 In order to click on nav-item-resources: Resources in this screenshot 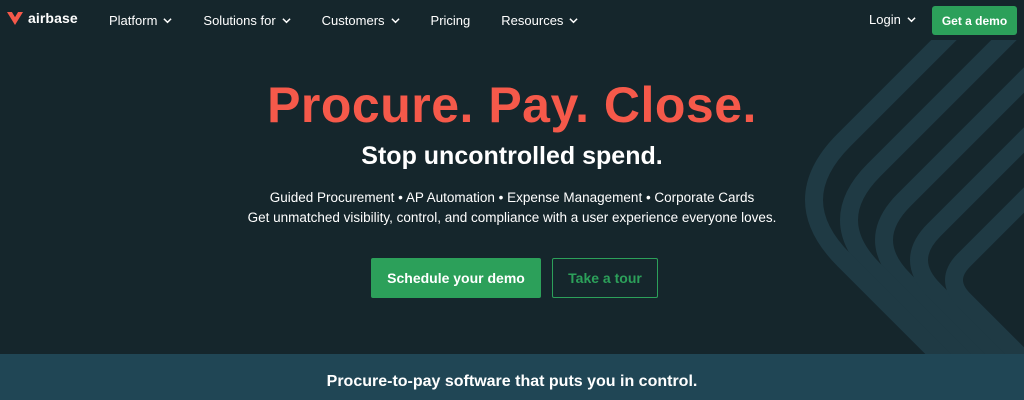, I will do `click(540, 20)`.